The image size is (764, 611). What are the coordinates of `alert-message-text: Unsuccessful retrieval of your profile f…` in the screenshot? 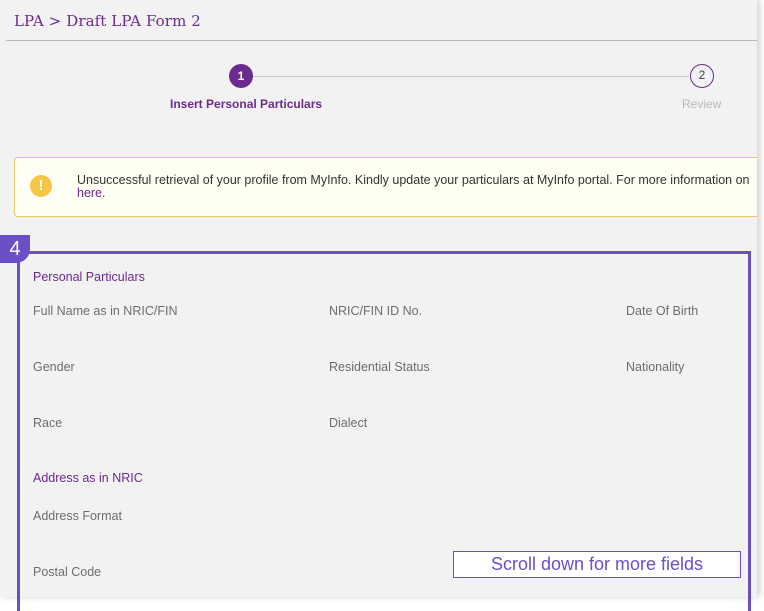 It's located at (413, 180).